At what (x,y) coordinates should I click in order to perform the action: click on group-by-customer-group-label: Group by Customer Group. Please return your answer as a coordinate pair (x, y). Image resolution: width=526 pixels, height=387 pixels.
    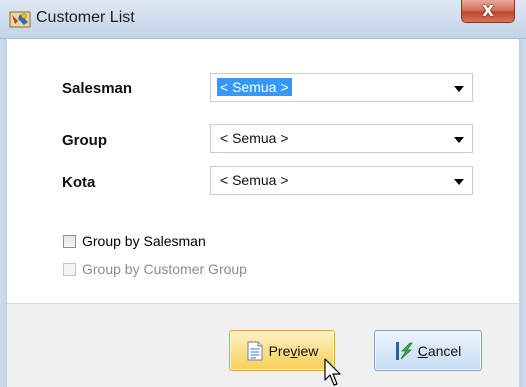
    Looking at the image, I should click on (164, 269).